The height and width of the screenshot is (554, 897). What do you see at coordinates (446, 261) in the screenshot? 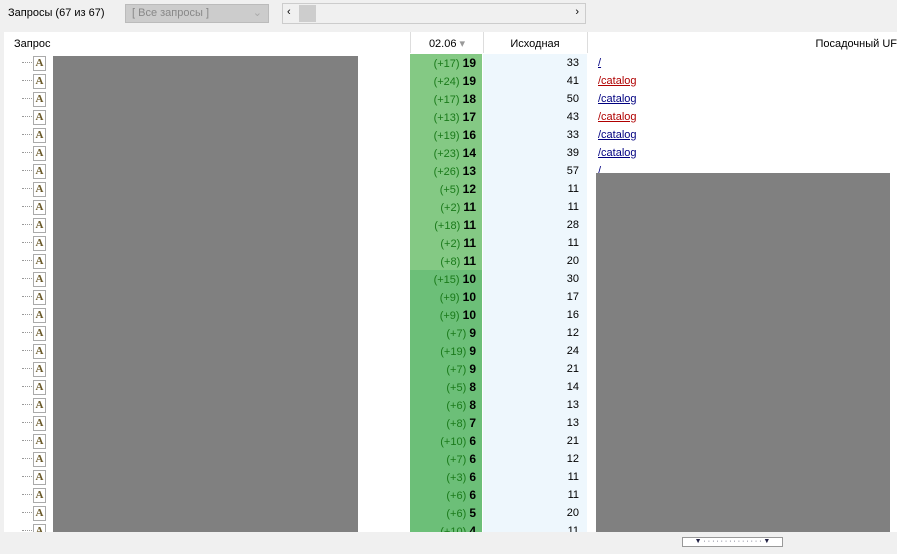
I see `position-cell: (+8) 11` at bounding box center [446, 261].